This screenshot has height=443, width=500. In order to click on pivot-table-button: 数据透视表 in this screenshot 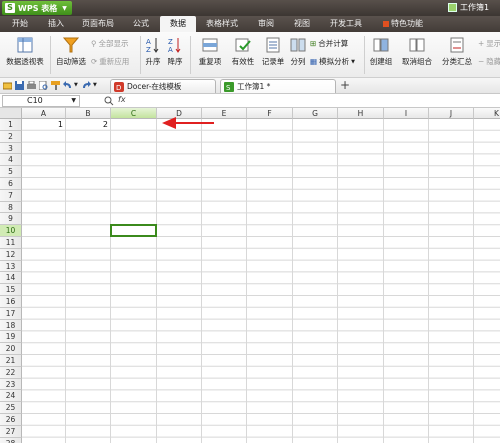, I will do `click(25, 51)`.